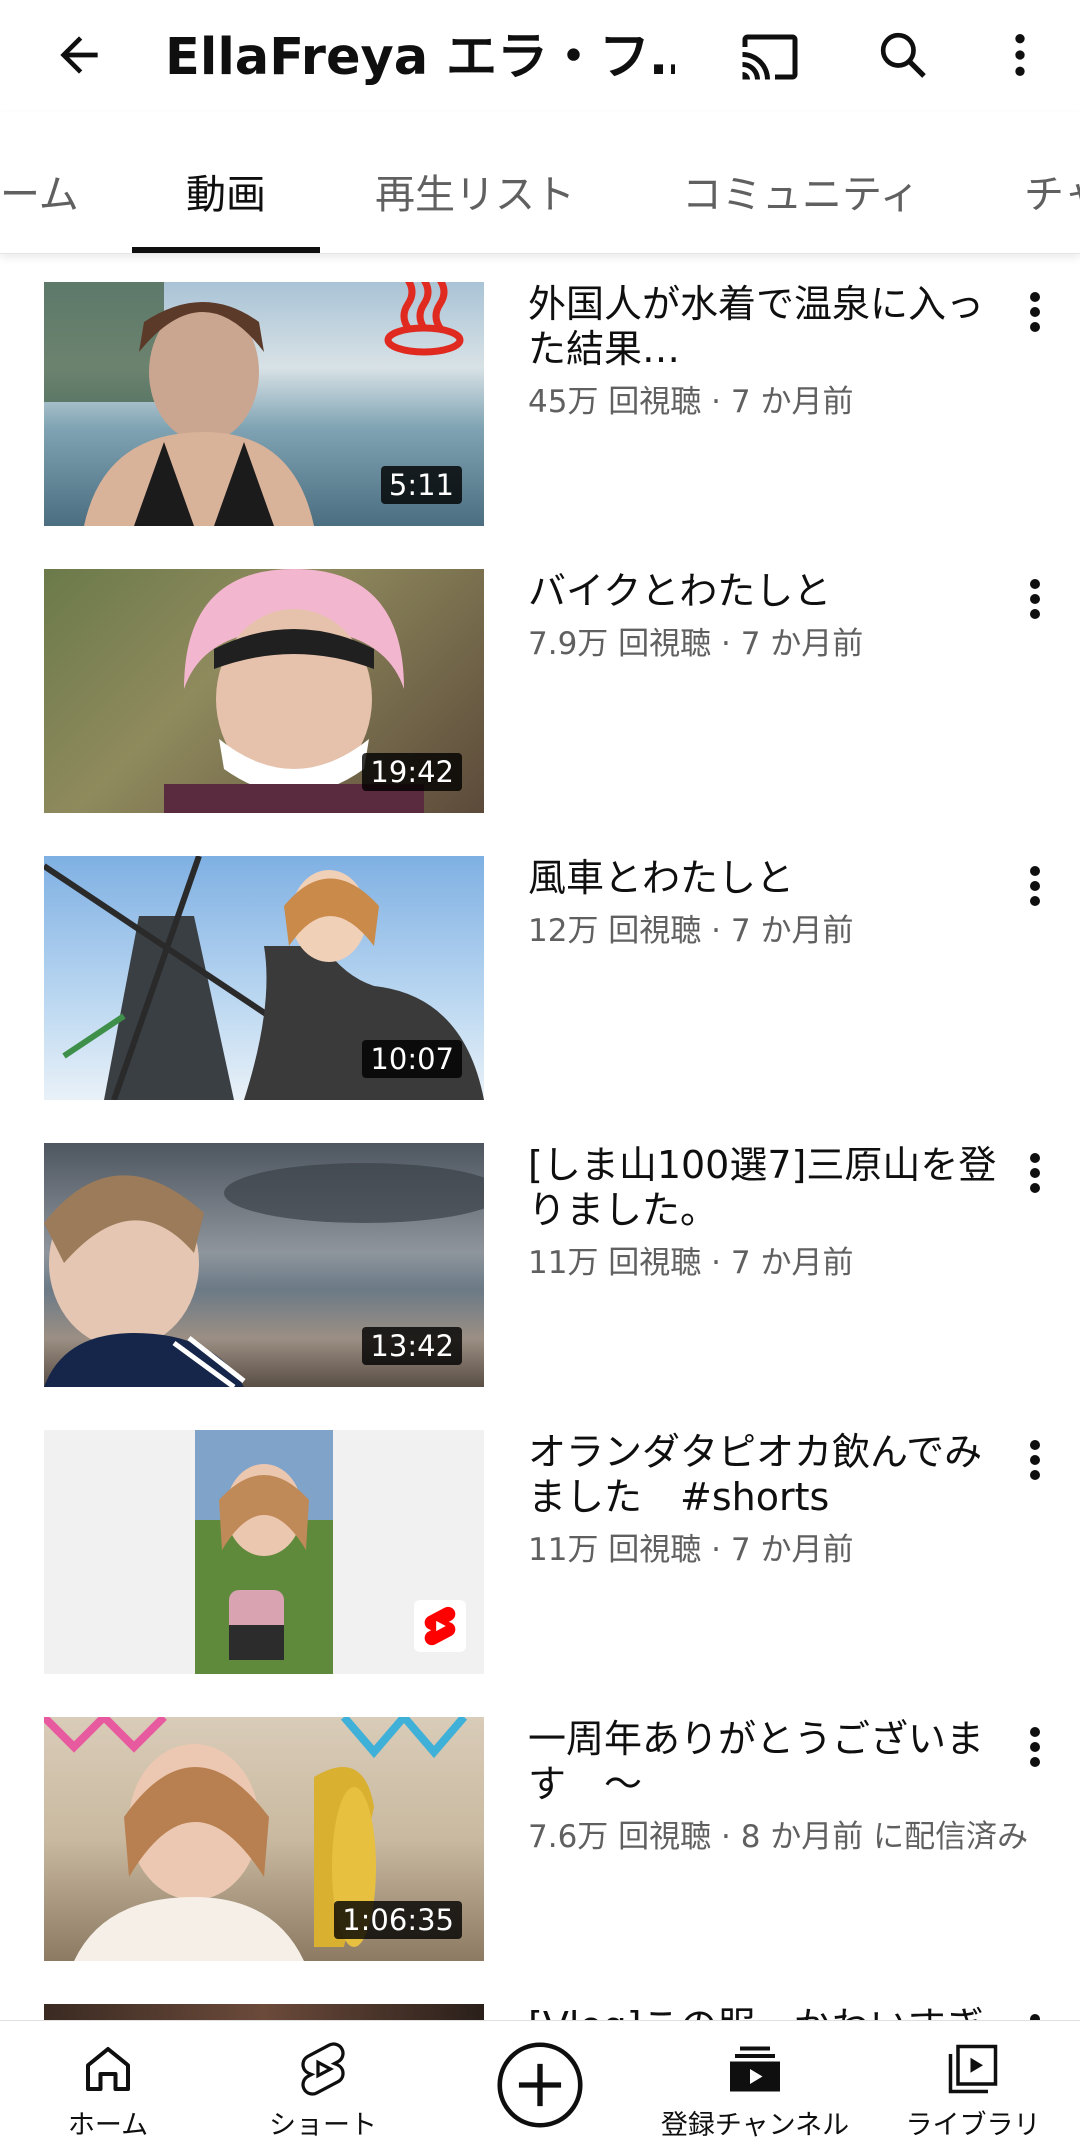 This screenshot has width=1080, height=2149. I want to click on video-title: 一周年ありがとうございます 〜, so click(768, 1762).